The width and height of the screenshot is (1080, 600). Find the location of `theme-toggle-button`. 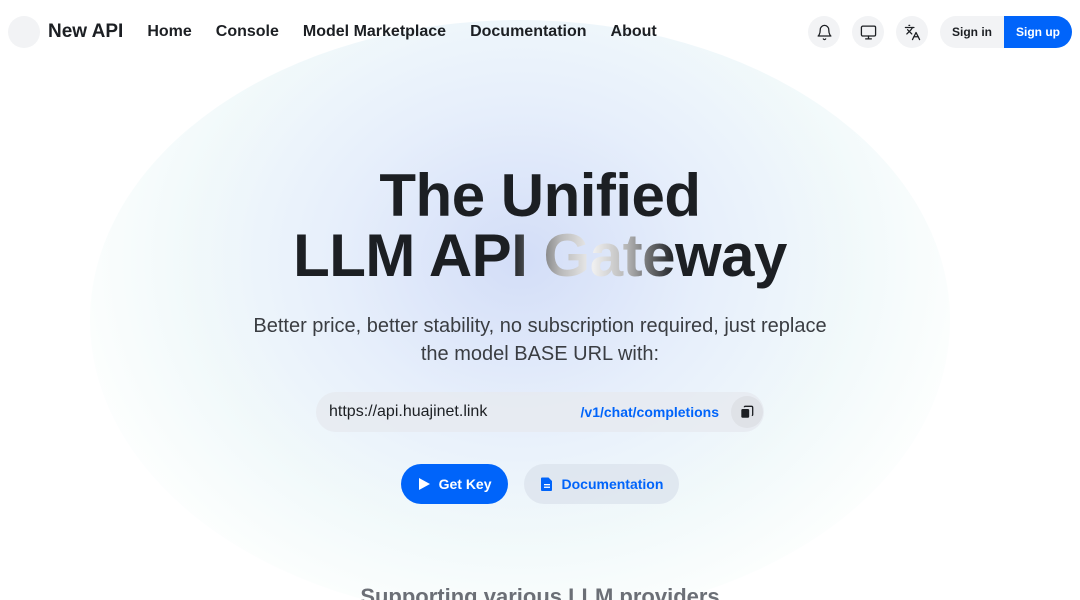

theme-toggle-button is located at coordinates (868, 32).